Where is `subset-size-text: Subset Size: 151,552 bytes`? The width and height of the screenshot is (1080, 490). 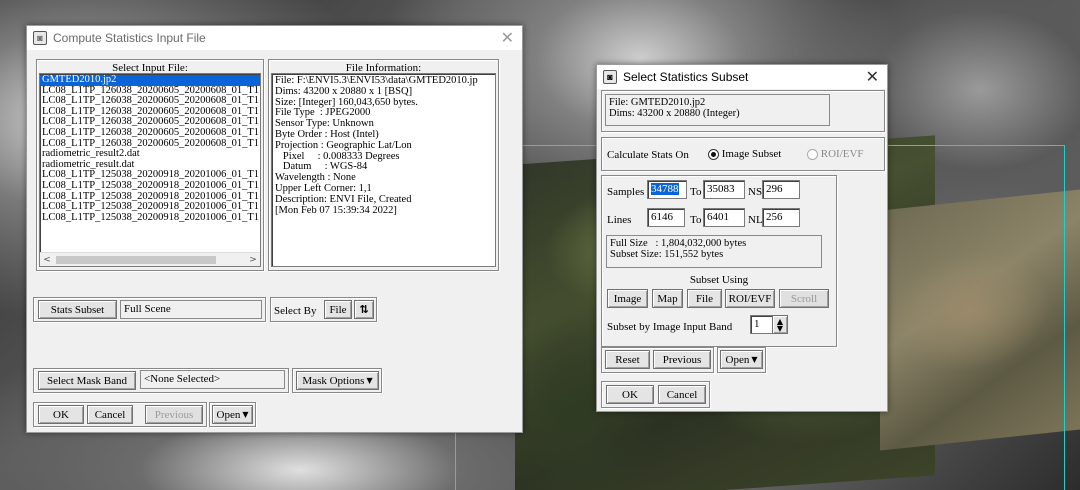
subset-size-text: Subset Size: 151,552 bytes is located at coordinates (667, 254).